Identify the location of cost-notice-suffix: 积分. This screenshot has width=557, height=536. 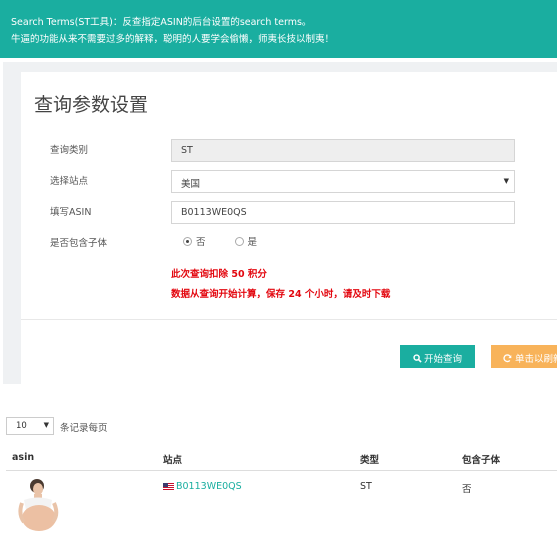
(257, 274).